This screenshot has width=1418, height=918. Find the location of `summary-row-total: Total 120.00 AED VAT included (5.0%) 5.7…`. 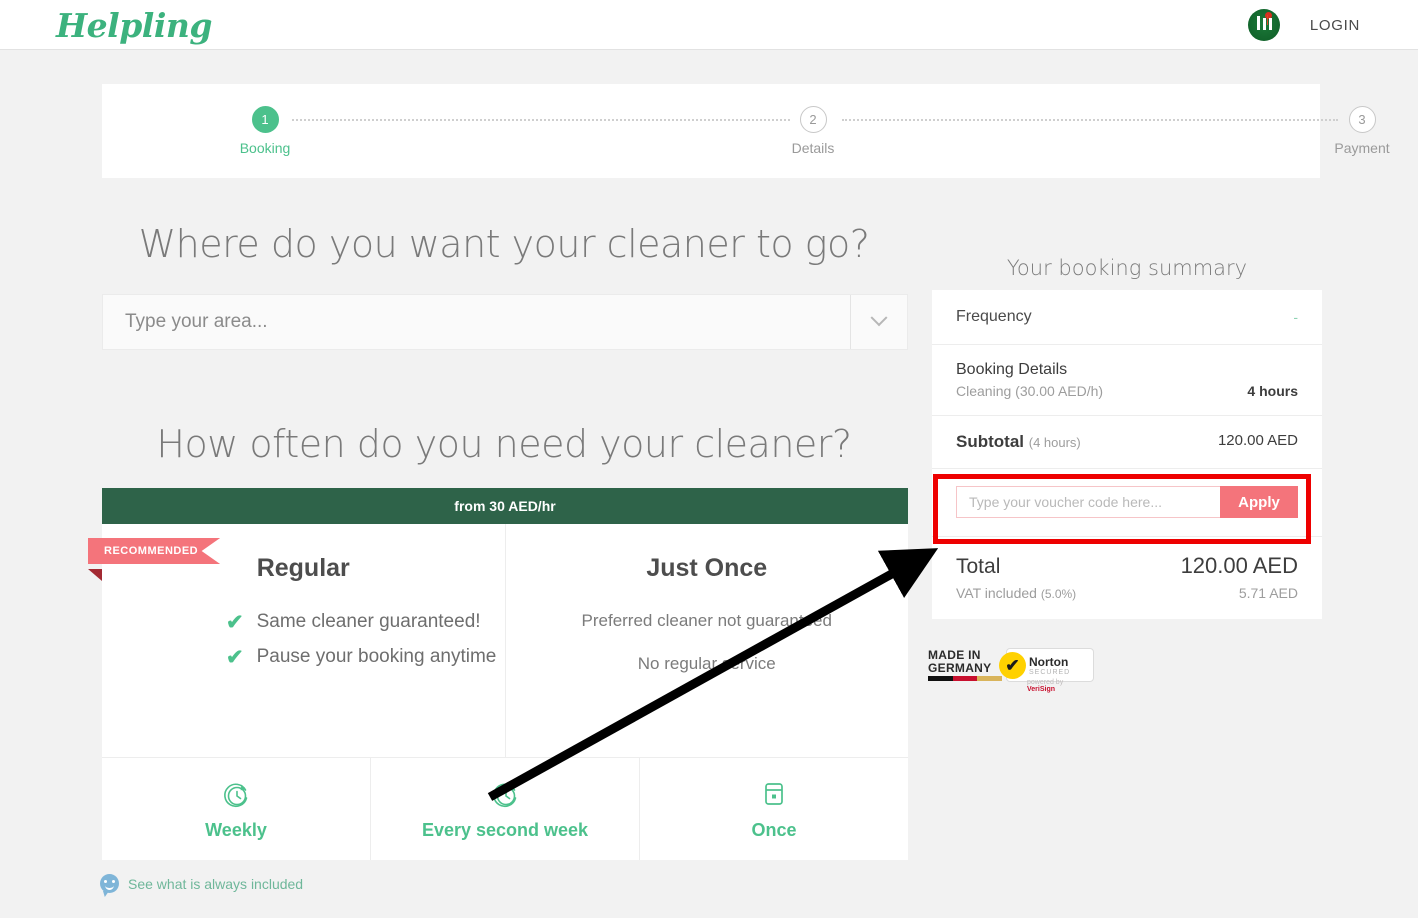

summary-row-total: Total 120.00 AED VAT included (5.0%) 5.7… is located at coordinates (1127, 578).